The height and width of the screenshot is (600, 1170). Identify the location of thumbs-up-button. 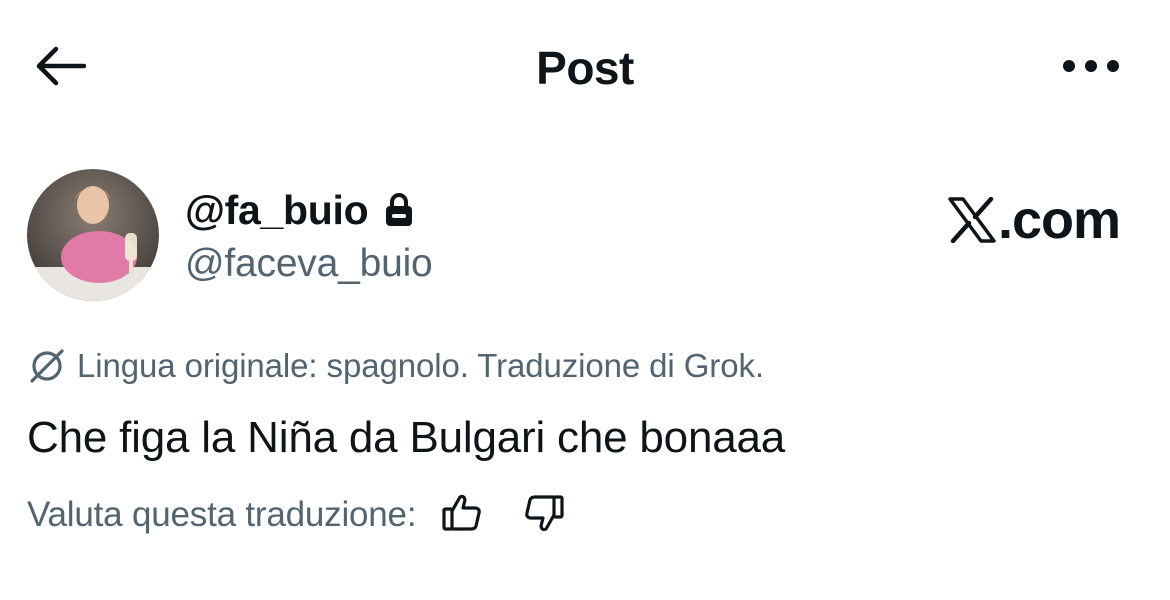
(462, 515).